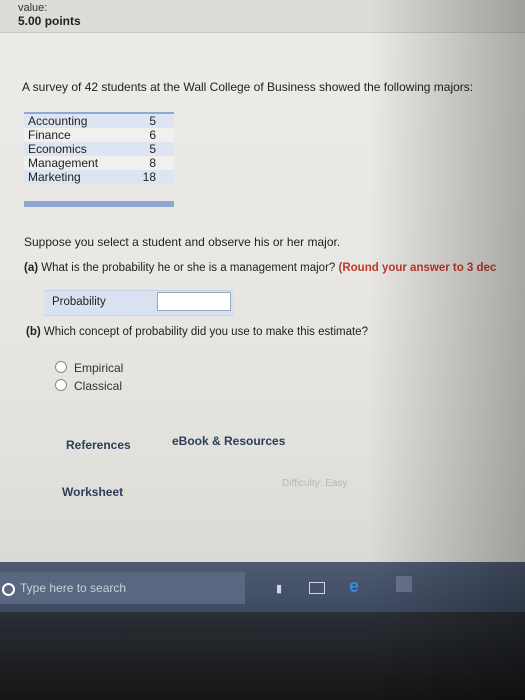  Describe the element at coordinates (262, 587) in the screenshot. I see `windows-taskbar: Type here to search ▮ e` at that location.